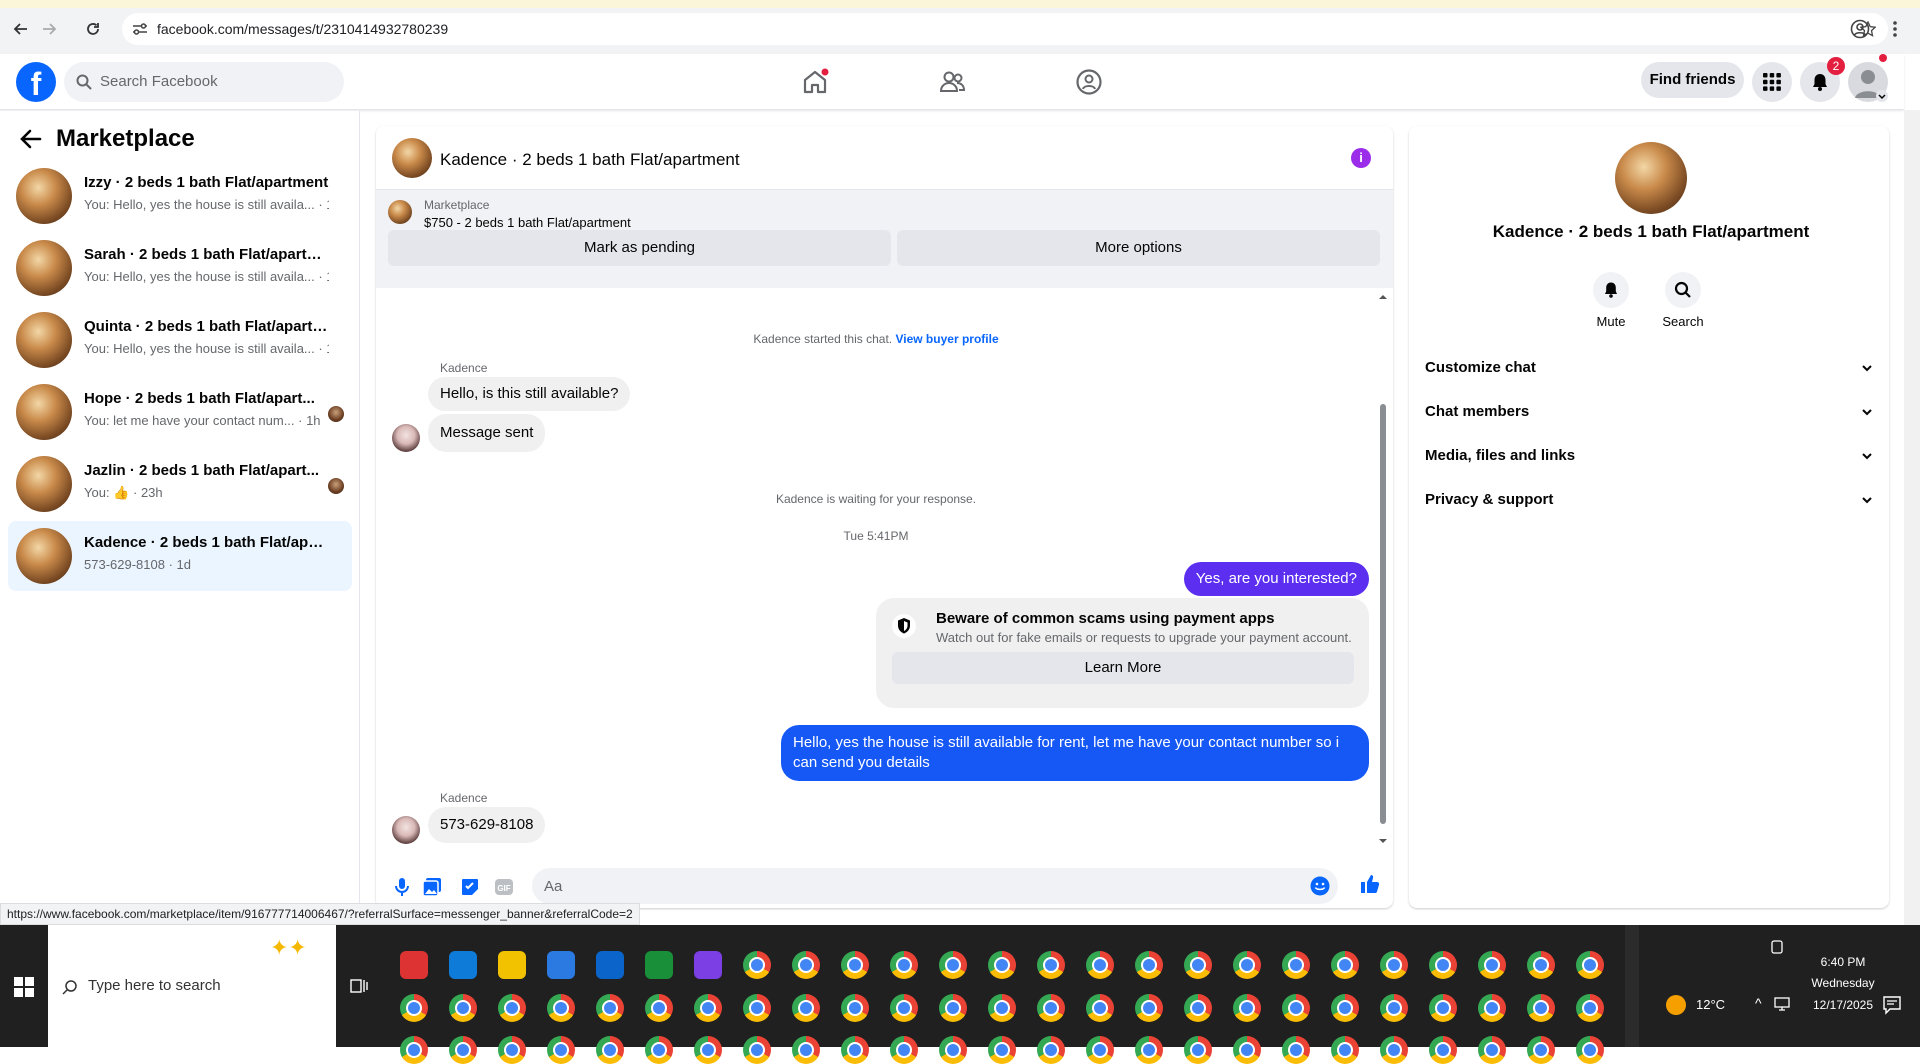 The image size is (1920, 1064). Describe the element at coordinates (204, 82) in the screenshot. I see `search-input: Search Facebook` at that location.